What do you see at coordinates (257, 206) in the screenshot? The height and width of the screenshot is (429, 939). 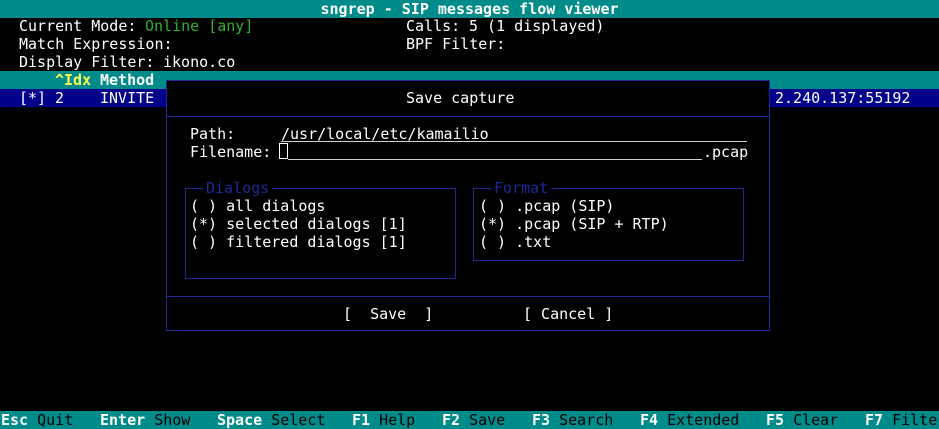 I see `option-all-dialogs: ( ) all dialogs` at bounding box center [257, 206].